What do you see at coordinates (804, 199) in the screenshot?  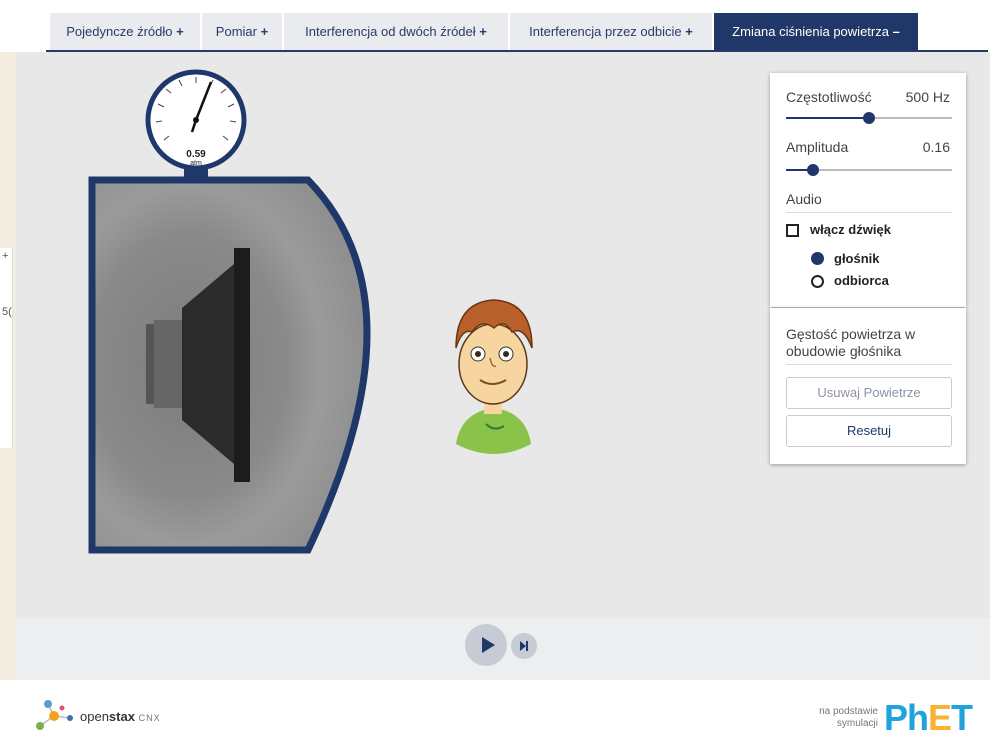 I see `audio-label: Audio` at bounding box center [804, 199].